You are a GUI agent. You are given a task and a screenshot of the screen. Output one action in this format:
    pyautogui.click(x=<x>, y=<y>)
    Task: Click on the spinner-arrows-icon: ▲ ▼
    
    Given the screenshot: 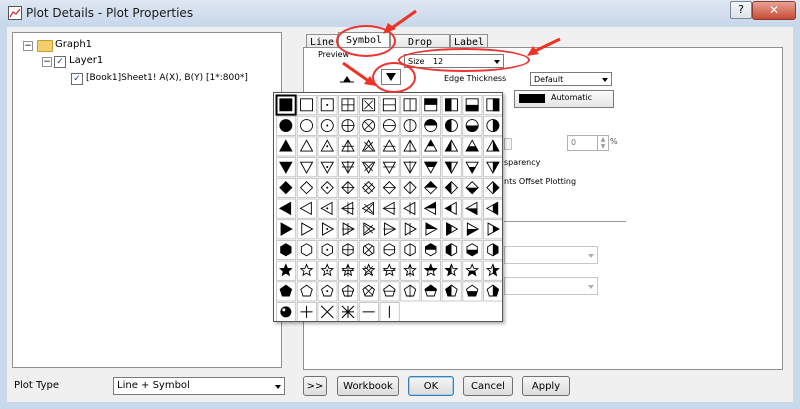 What is the action you would take?
    pyautogui.click(x=602, y=143)
    